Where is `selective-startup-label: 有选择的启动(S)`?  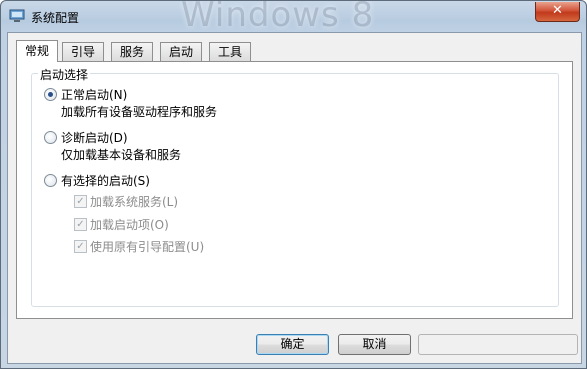
selective-startup-label: 有选择的启动(S) is located at coordinates (105, 180).